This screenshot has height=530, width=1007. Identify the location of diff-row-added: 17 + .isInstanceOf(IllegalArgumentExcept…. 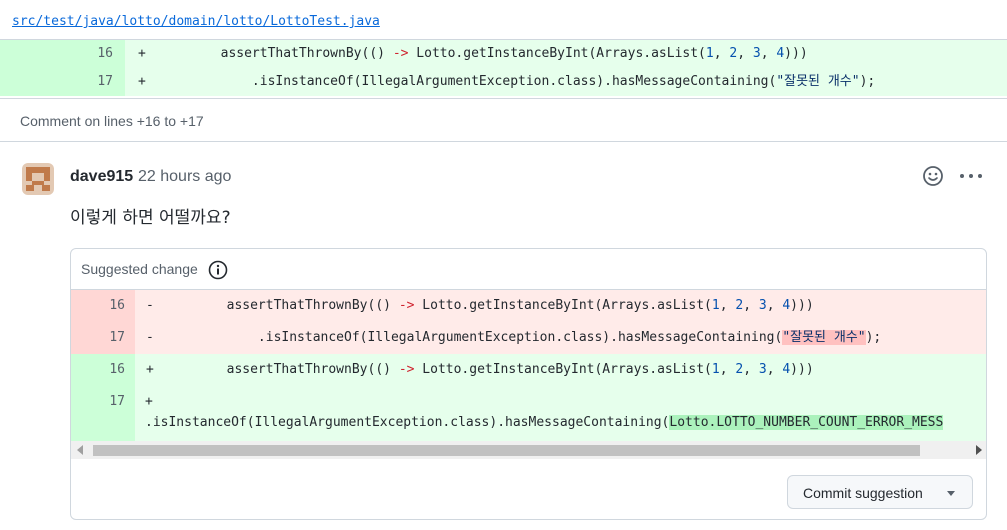
(503, 82).